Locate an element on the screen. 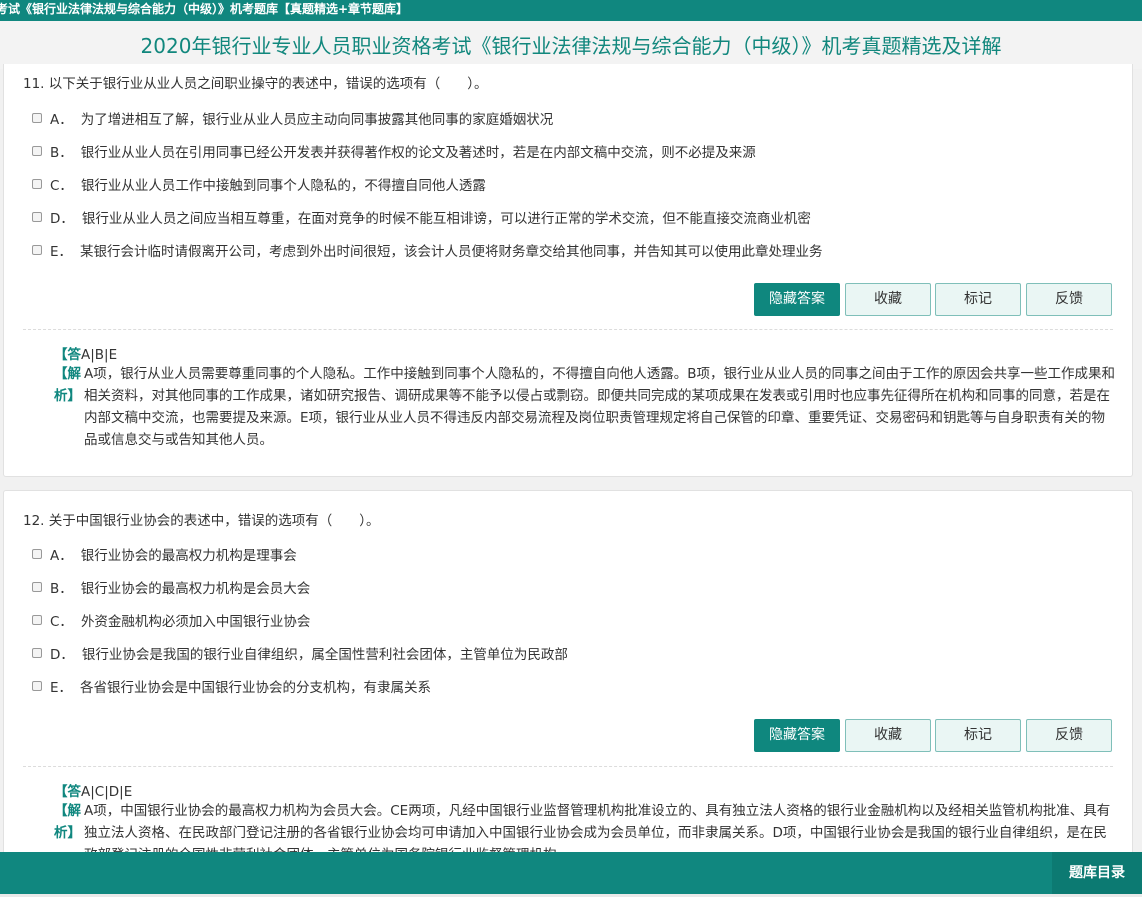 The height and width of the screenshot is (897, 1142). top-breadcrumb-bar: 考试《银行业法律法规与综合能力（中级）》机考题库【真题精选+章节题库】 is located at coordinates (571, 10).